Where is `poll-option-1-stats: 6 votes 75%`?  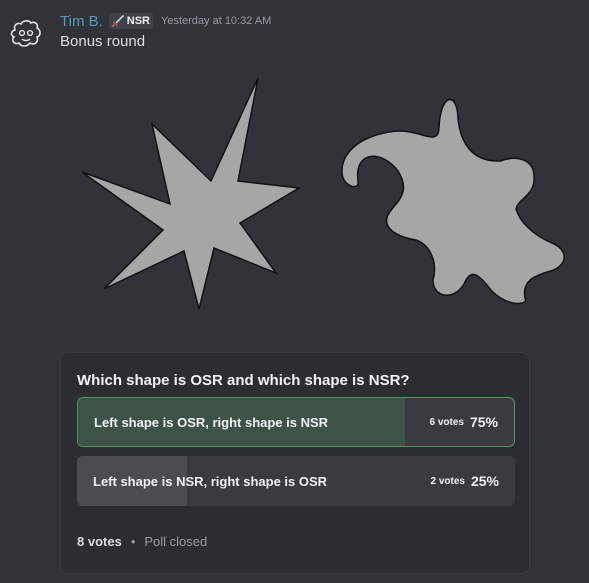
poll-option-1-stats: 6 votes 75% is located at coordinates (464, 422).